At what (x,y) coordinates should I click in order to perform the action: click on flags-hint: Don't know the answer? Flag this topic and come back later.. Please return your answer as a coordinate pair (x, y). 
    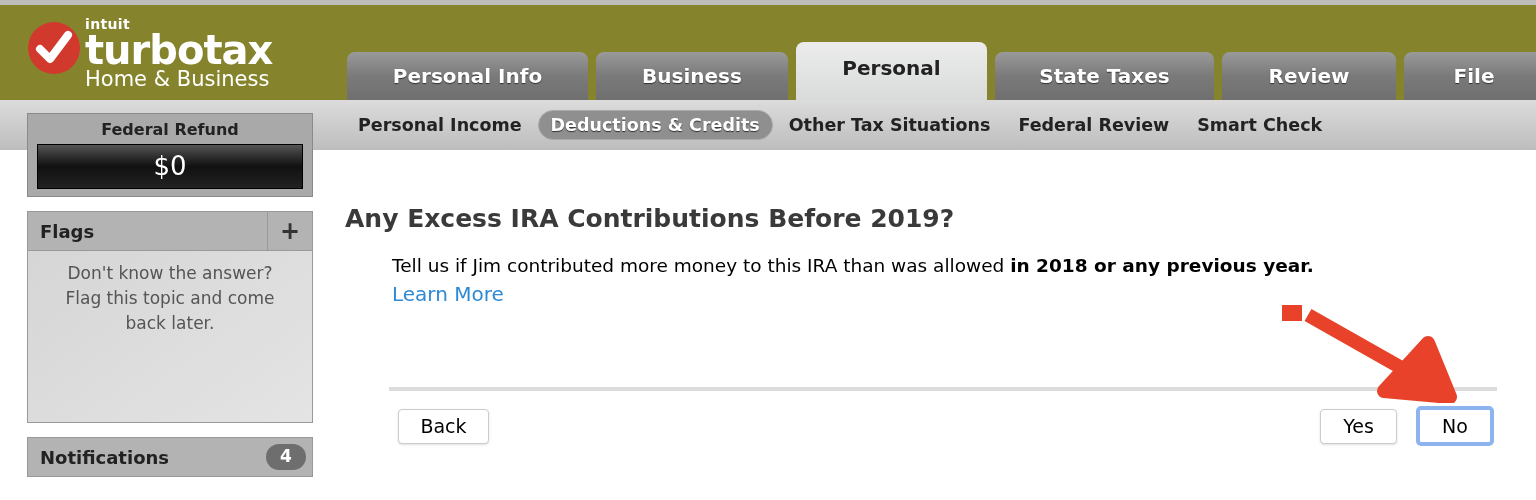
    Looking at the image, I should click on (170, 298).